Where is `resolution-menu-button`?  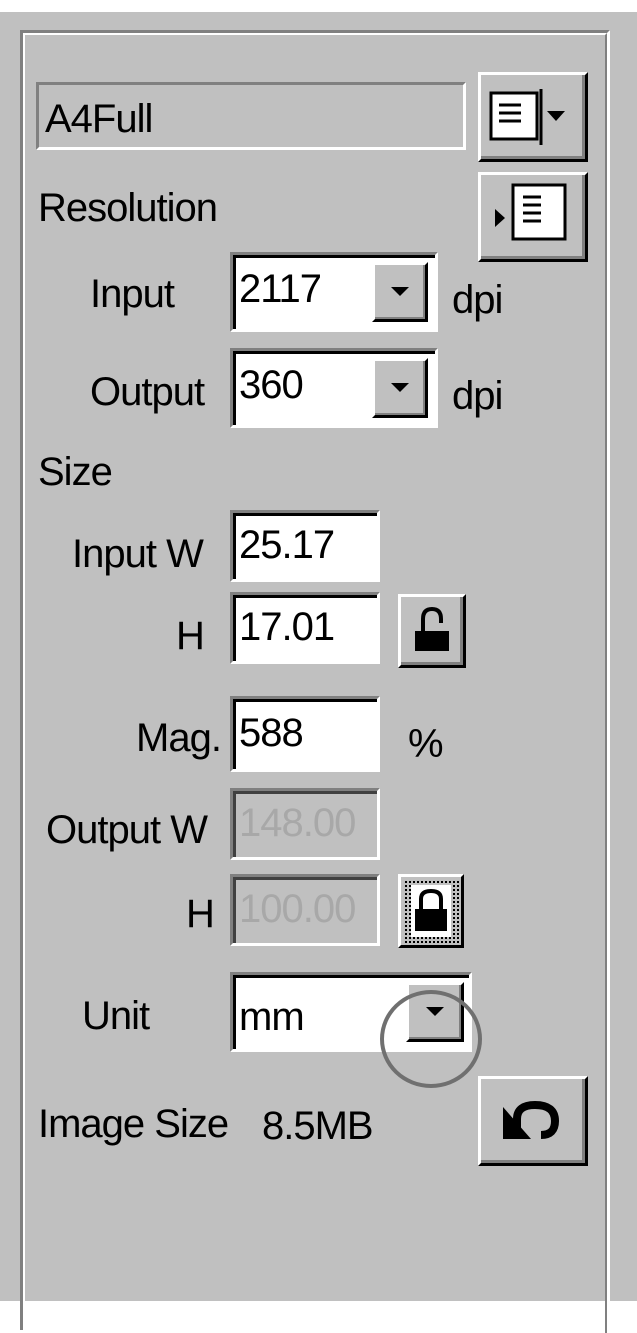 resolution-menu-button is located at coordinates (533, 217).